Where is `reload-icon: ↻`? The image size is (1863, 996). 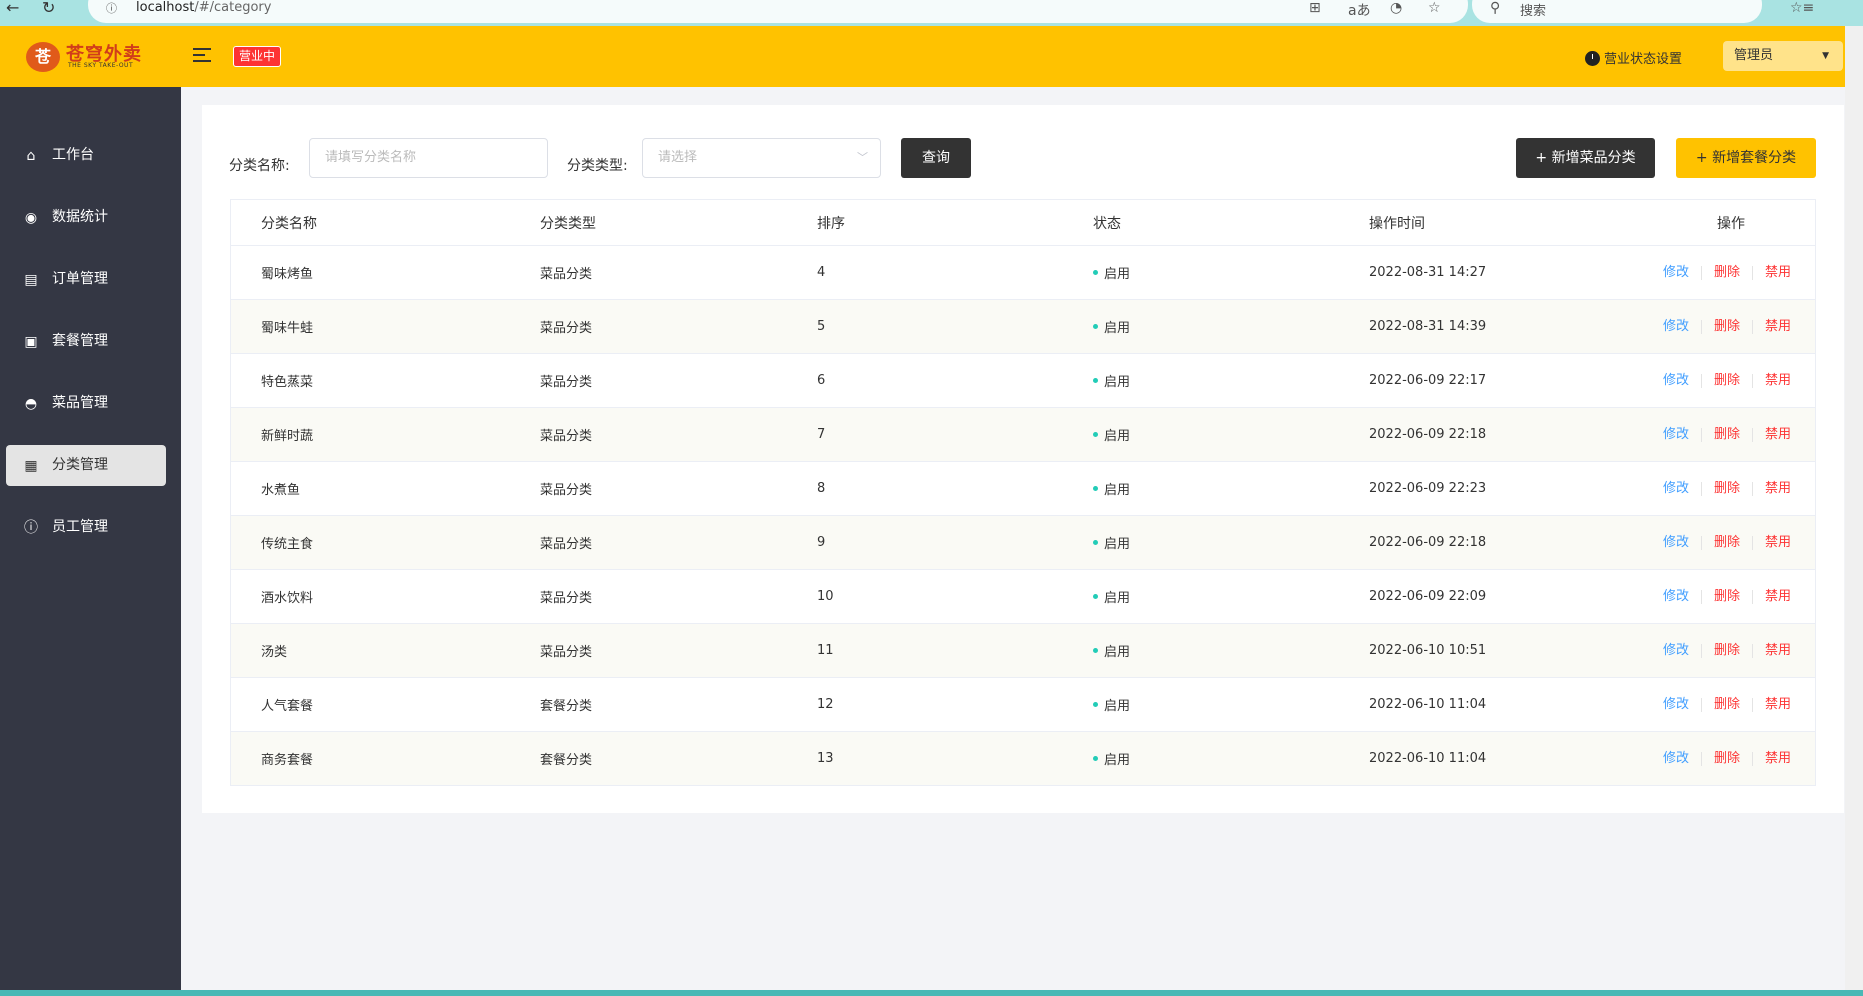 reload-icon: ↻ is located at coordinates (48, 8).